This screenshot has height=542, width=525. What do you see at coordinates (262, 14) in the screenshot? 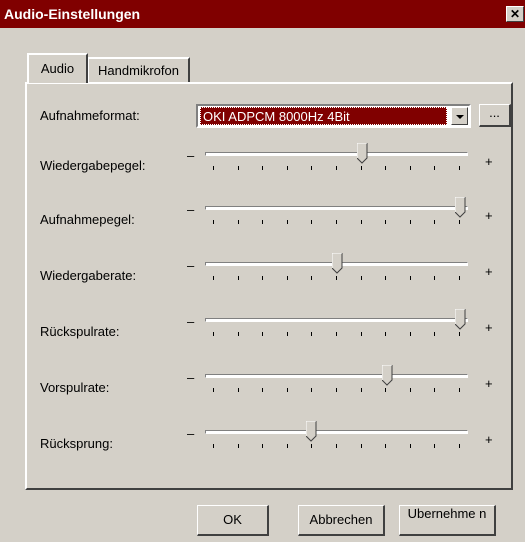
I see `title-bar: Audio-Einstellungen ✕` at bounding box center [262, 14].